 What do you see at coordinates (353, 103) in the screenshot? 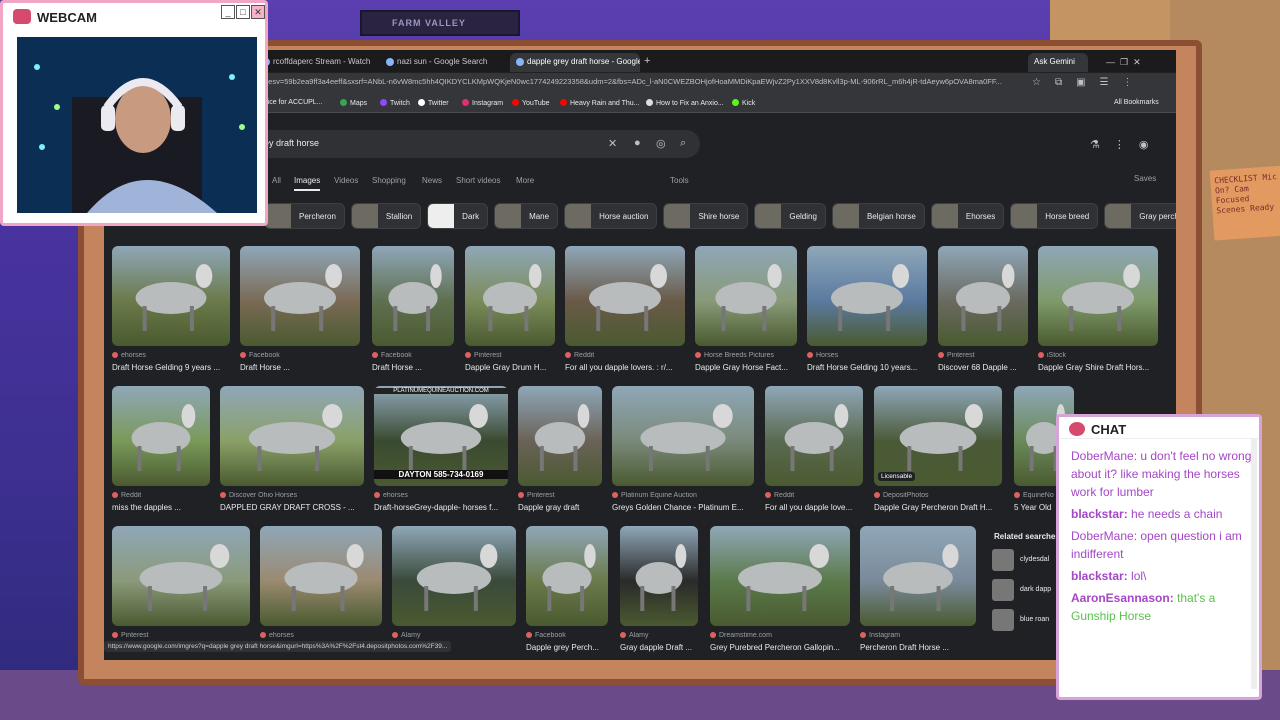
I see `bookmark-item: Maps` at bounding box center [353, 103].